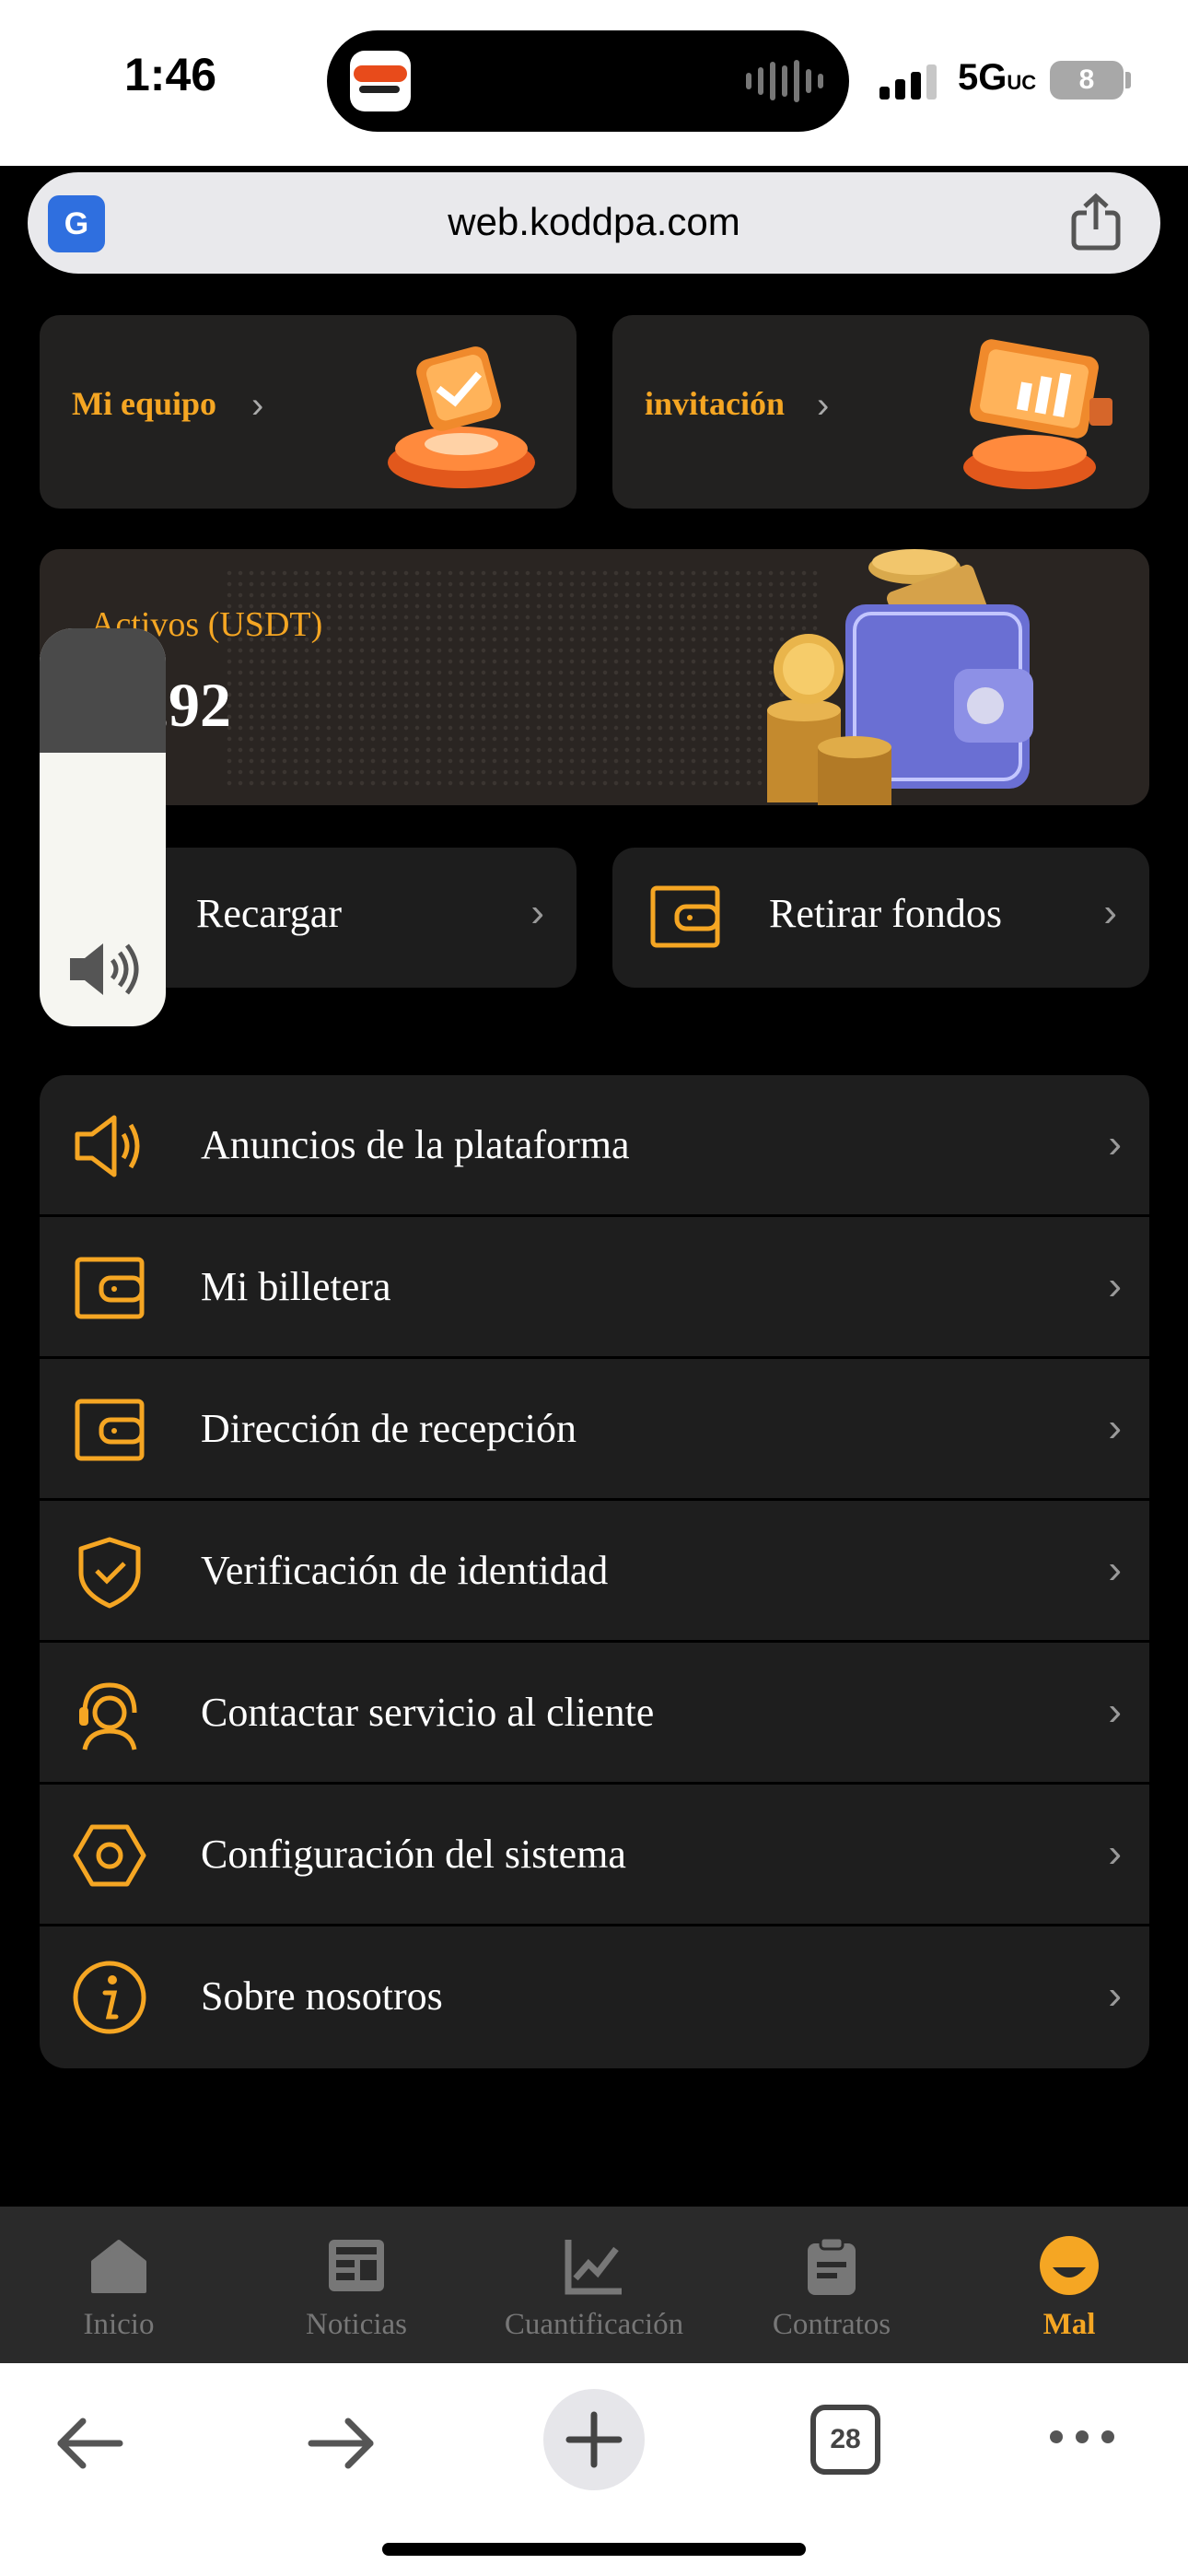 This screenshot has width=1188, height=2576. I want to click on status-time: 1:46, so click(170, 74).